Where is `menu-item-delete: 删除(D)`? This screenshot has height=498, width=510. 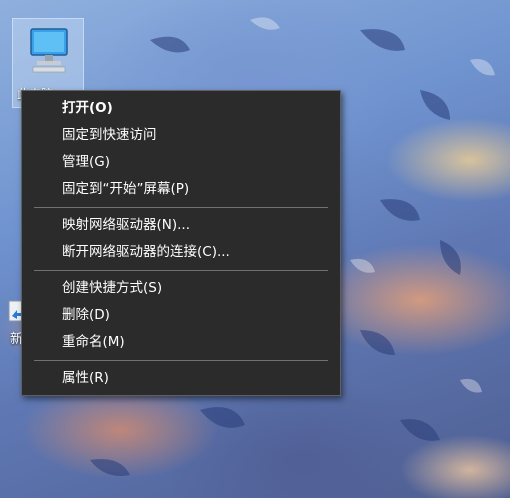
menu-item-delete: 删除(D) is located at coordinates (181, 315).